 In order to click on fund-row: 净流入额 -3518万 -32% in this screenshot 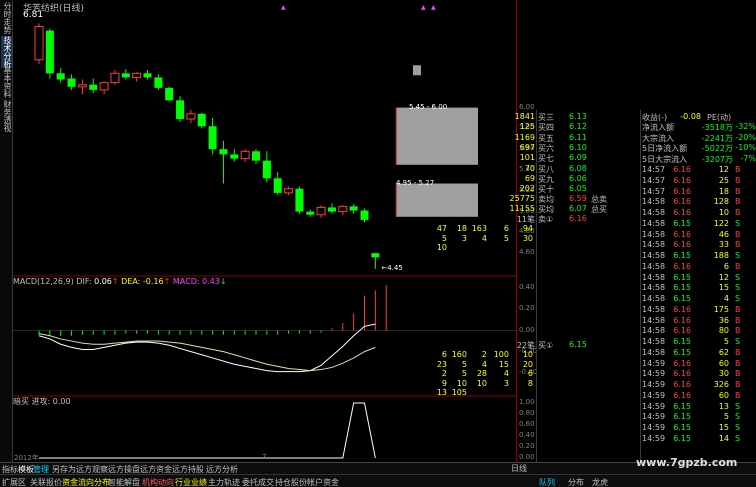, I will do `click(698, 127)`.